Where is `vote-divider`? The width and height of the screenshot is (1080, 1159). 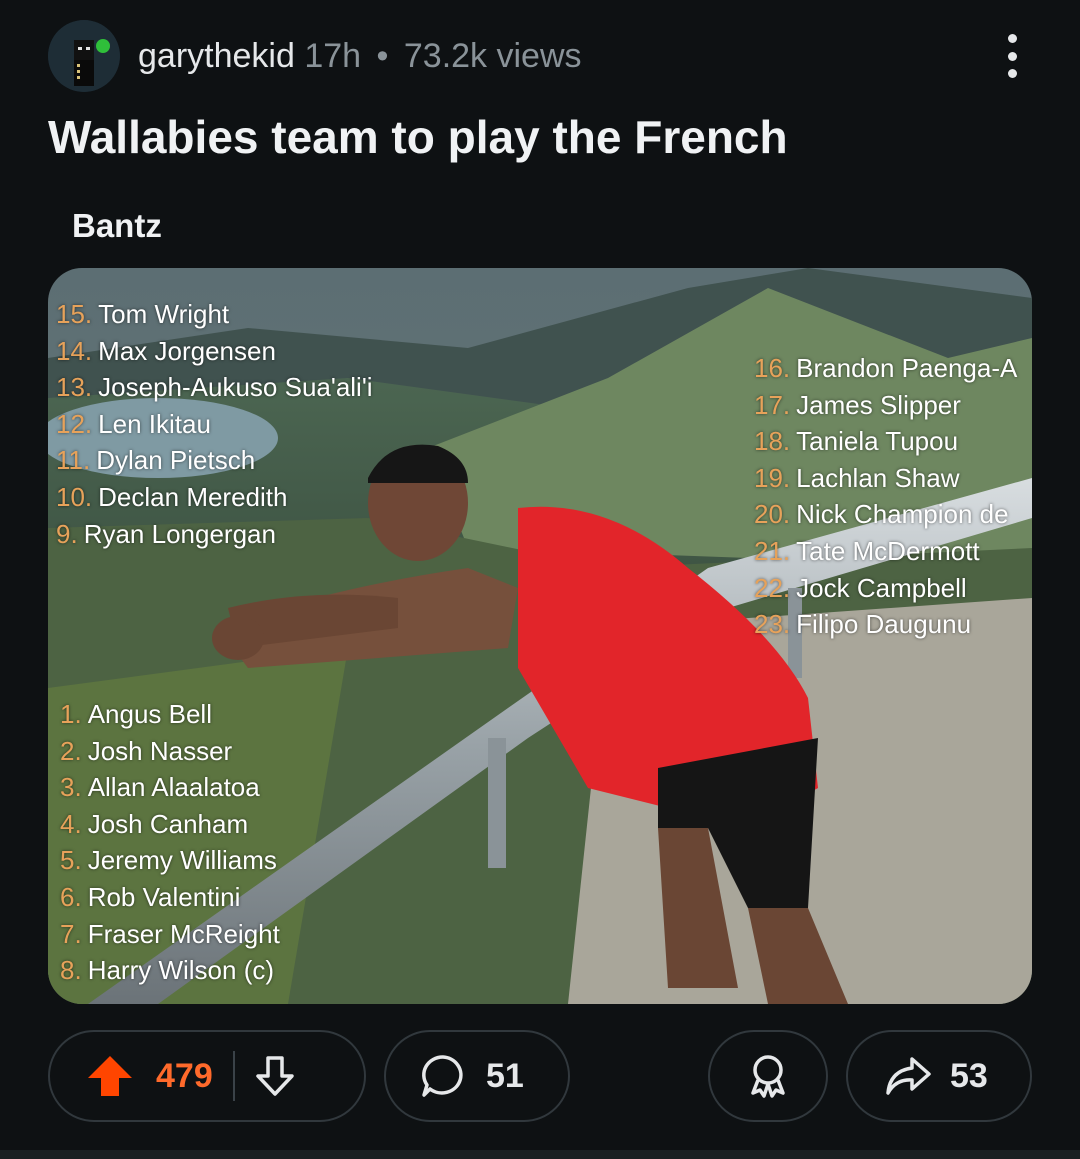 vote-divider is located at coordinates (233, 1076).